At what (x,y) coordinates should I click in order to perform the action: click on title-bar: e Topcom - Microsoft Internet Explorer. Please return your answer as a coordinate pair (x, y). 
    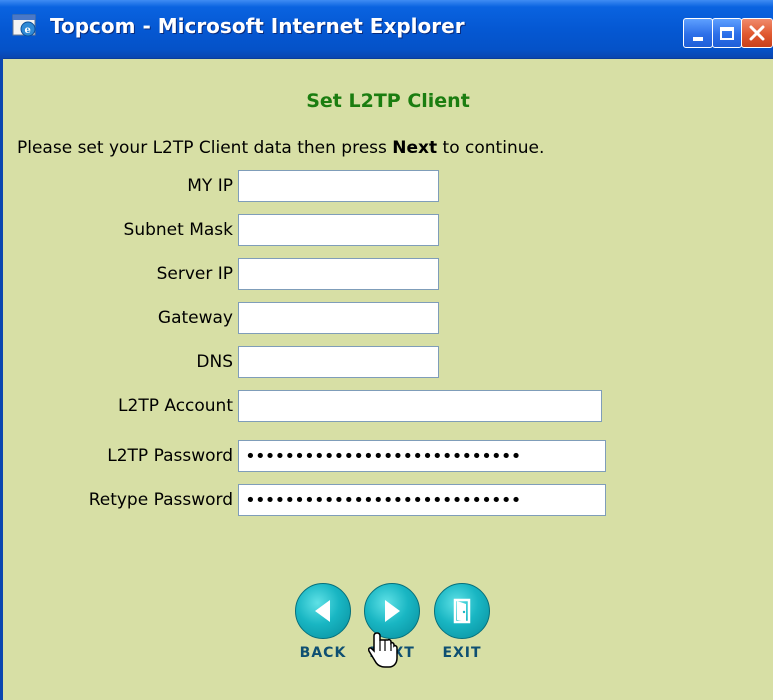
    Looking at the image, I should click on (386, 29).